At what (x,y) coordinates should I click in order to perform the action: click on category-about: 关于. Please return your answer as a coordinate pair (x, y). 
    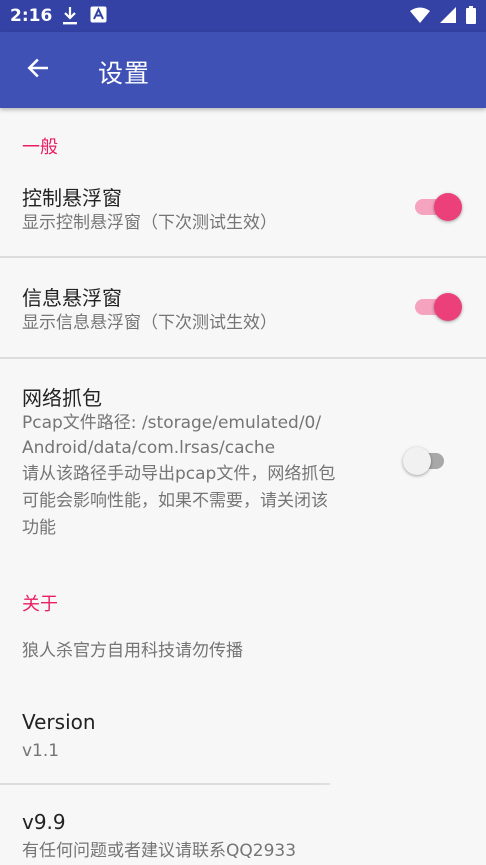
    Looking at the image, I should click on (40, 604).